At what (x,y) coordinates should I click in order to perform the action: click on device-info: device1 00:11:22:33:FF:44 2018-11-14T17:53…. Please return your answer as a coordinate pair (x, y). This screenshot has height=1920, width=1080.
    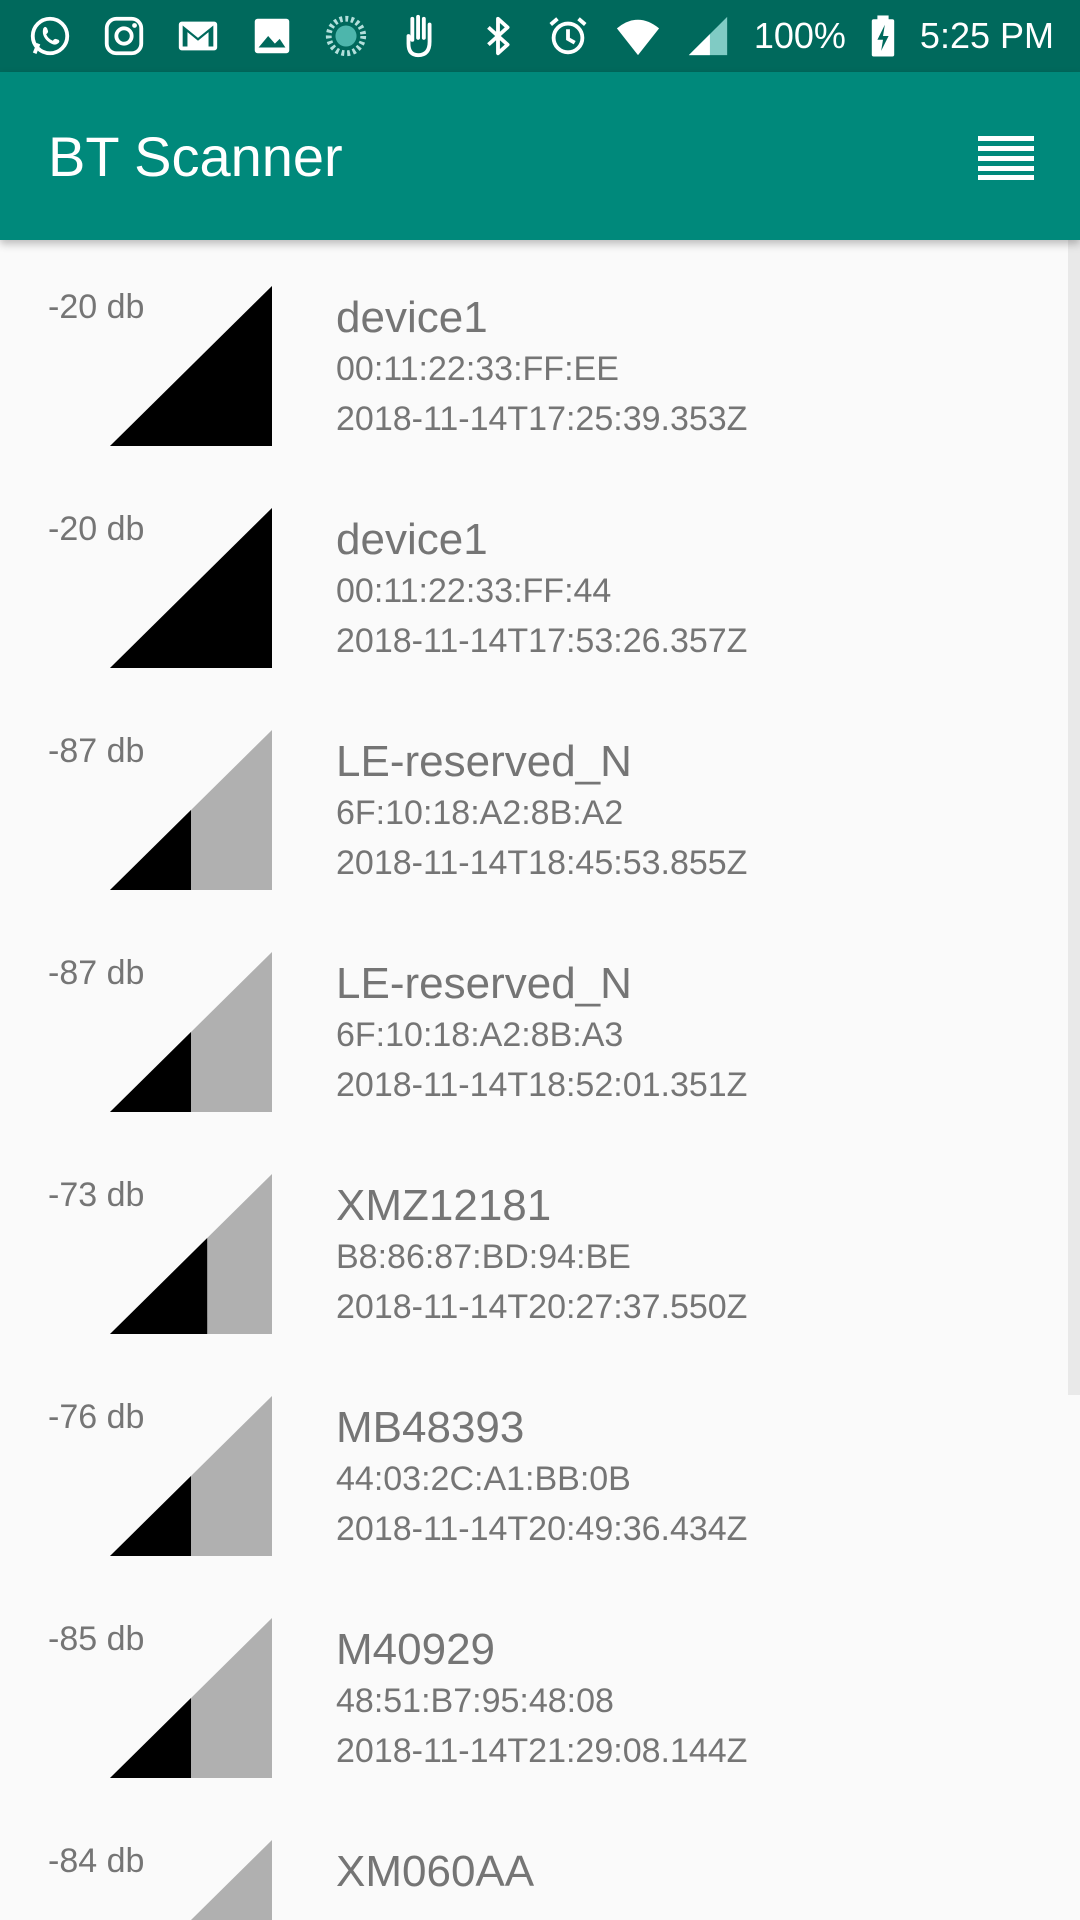
    Looking at the image, I should click on (541, 590).